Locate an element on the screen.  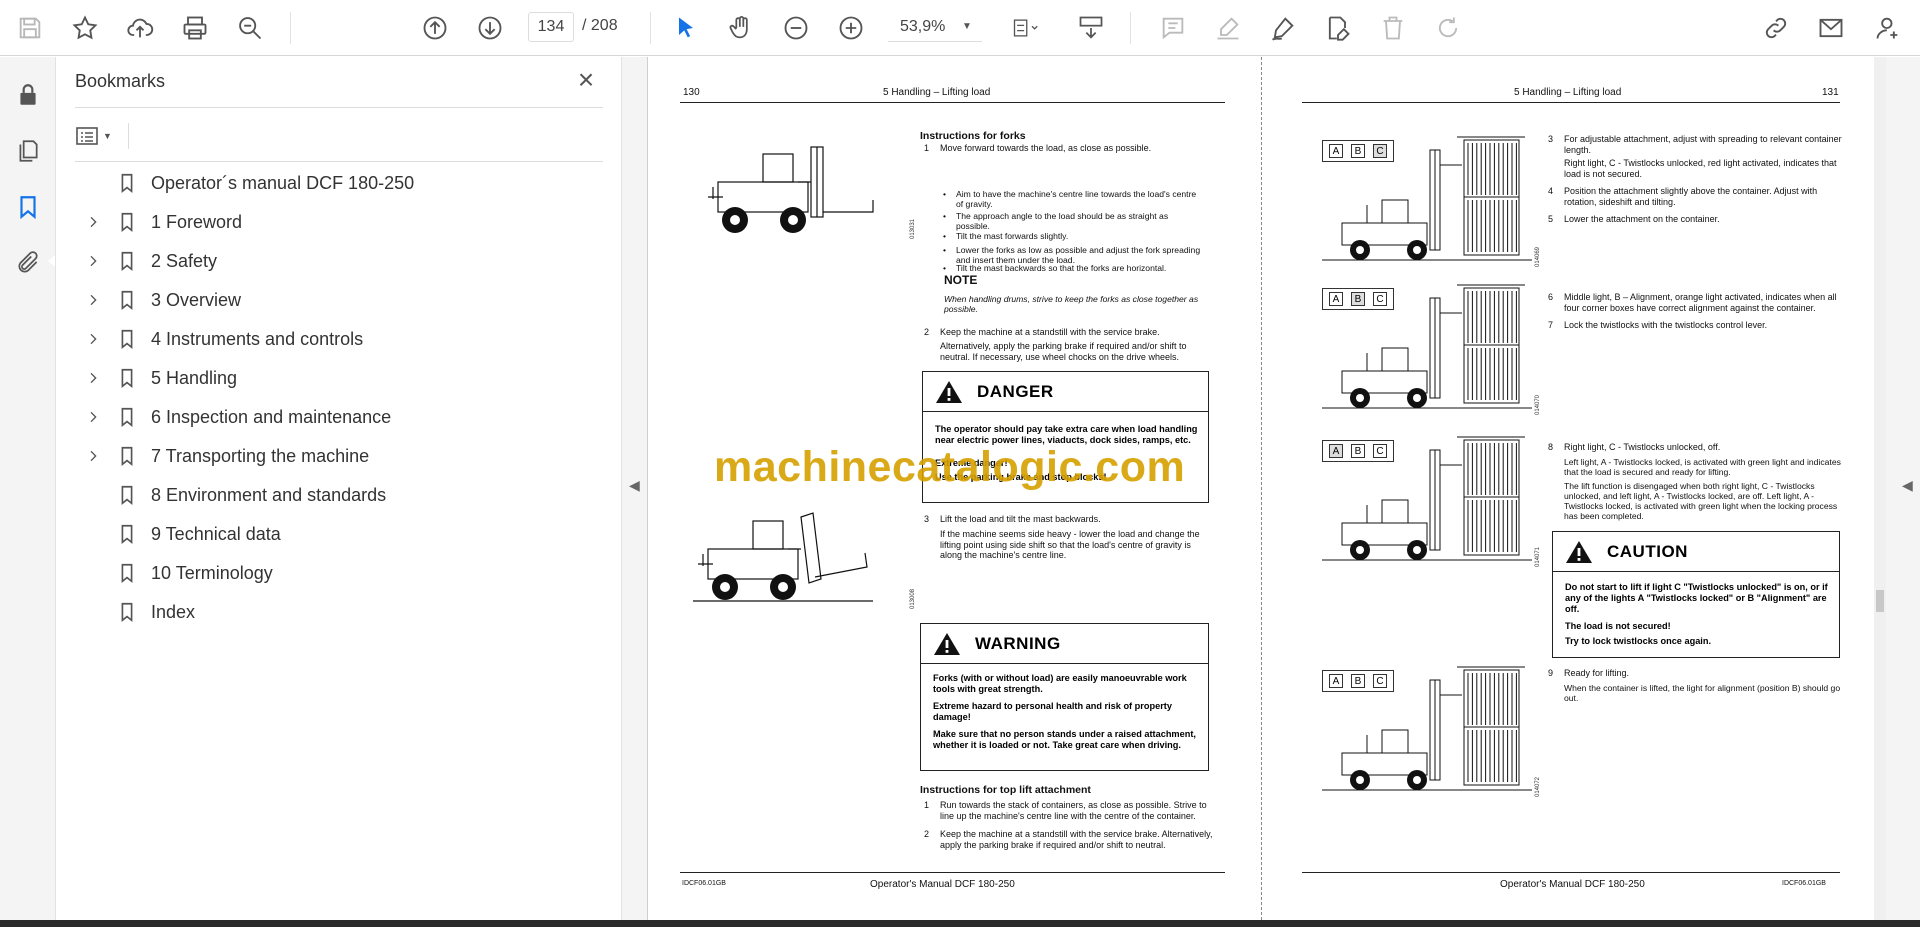
print-icon is located at coordinates (195, 28).